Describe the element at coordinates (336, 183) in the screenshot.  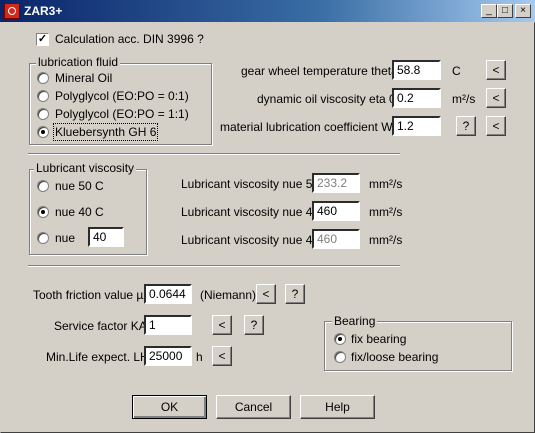
I see `viscosity-nue50-input: 233.2` at that location.